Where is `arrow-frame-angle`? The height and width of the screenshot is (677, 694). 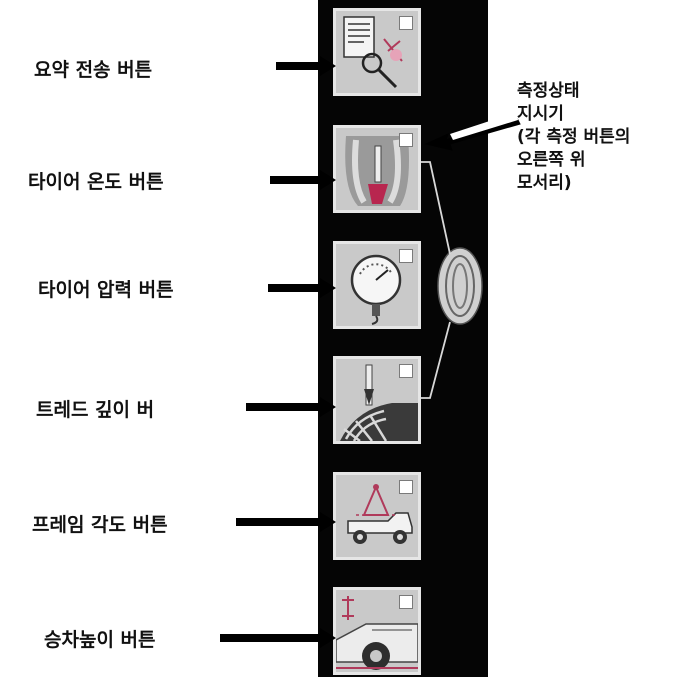 arrow-frame-angle is located at coordinates (286, 522).